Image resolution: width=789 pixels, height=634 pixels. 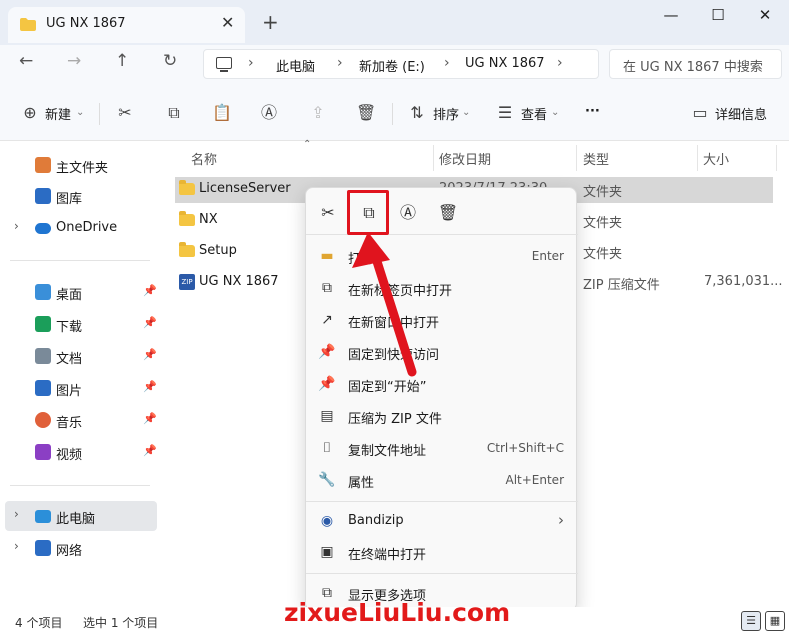 What do you see at coordinates (505, 63) in the screenshot?
I see `breadcrumb-folder: UG NX 1867` at bounding box center [505, 63].